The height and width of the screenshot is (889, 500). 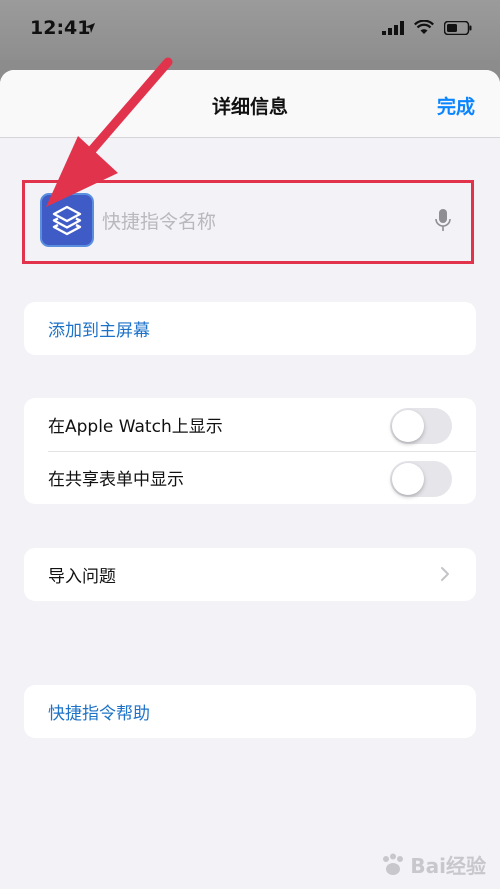 I want to click on paw-icon, so click(x=393, y=864).